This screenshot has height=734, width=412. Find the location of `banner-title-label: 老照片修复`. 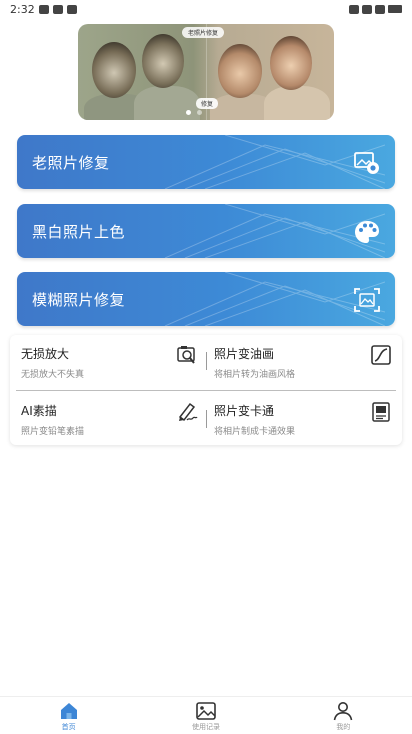

banner-title-label: 老照片修复 is located at coordinates (203, 32).